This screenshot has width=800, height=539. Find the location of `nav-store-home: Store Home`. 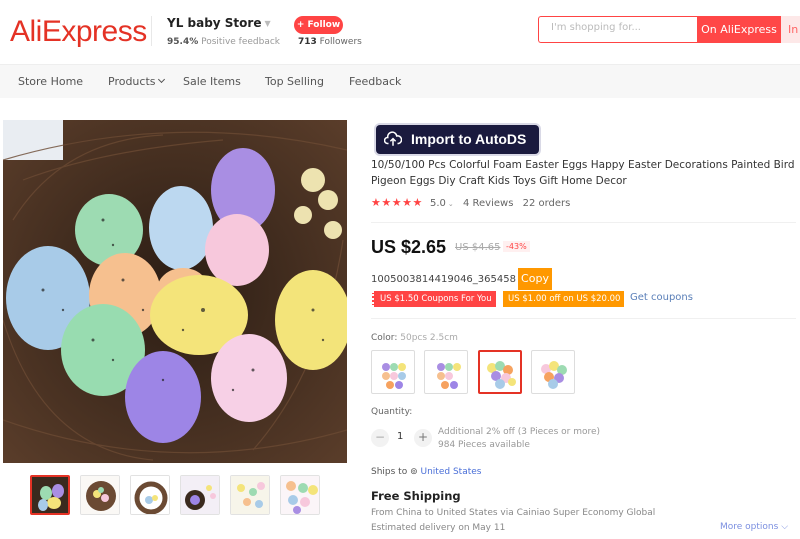

nav-store-home: Store Home is located at coordinates (50, 81).